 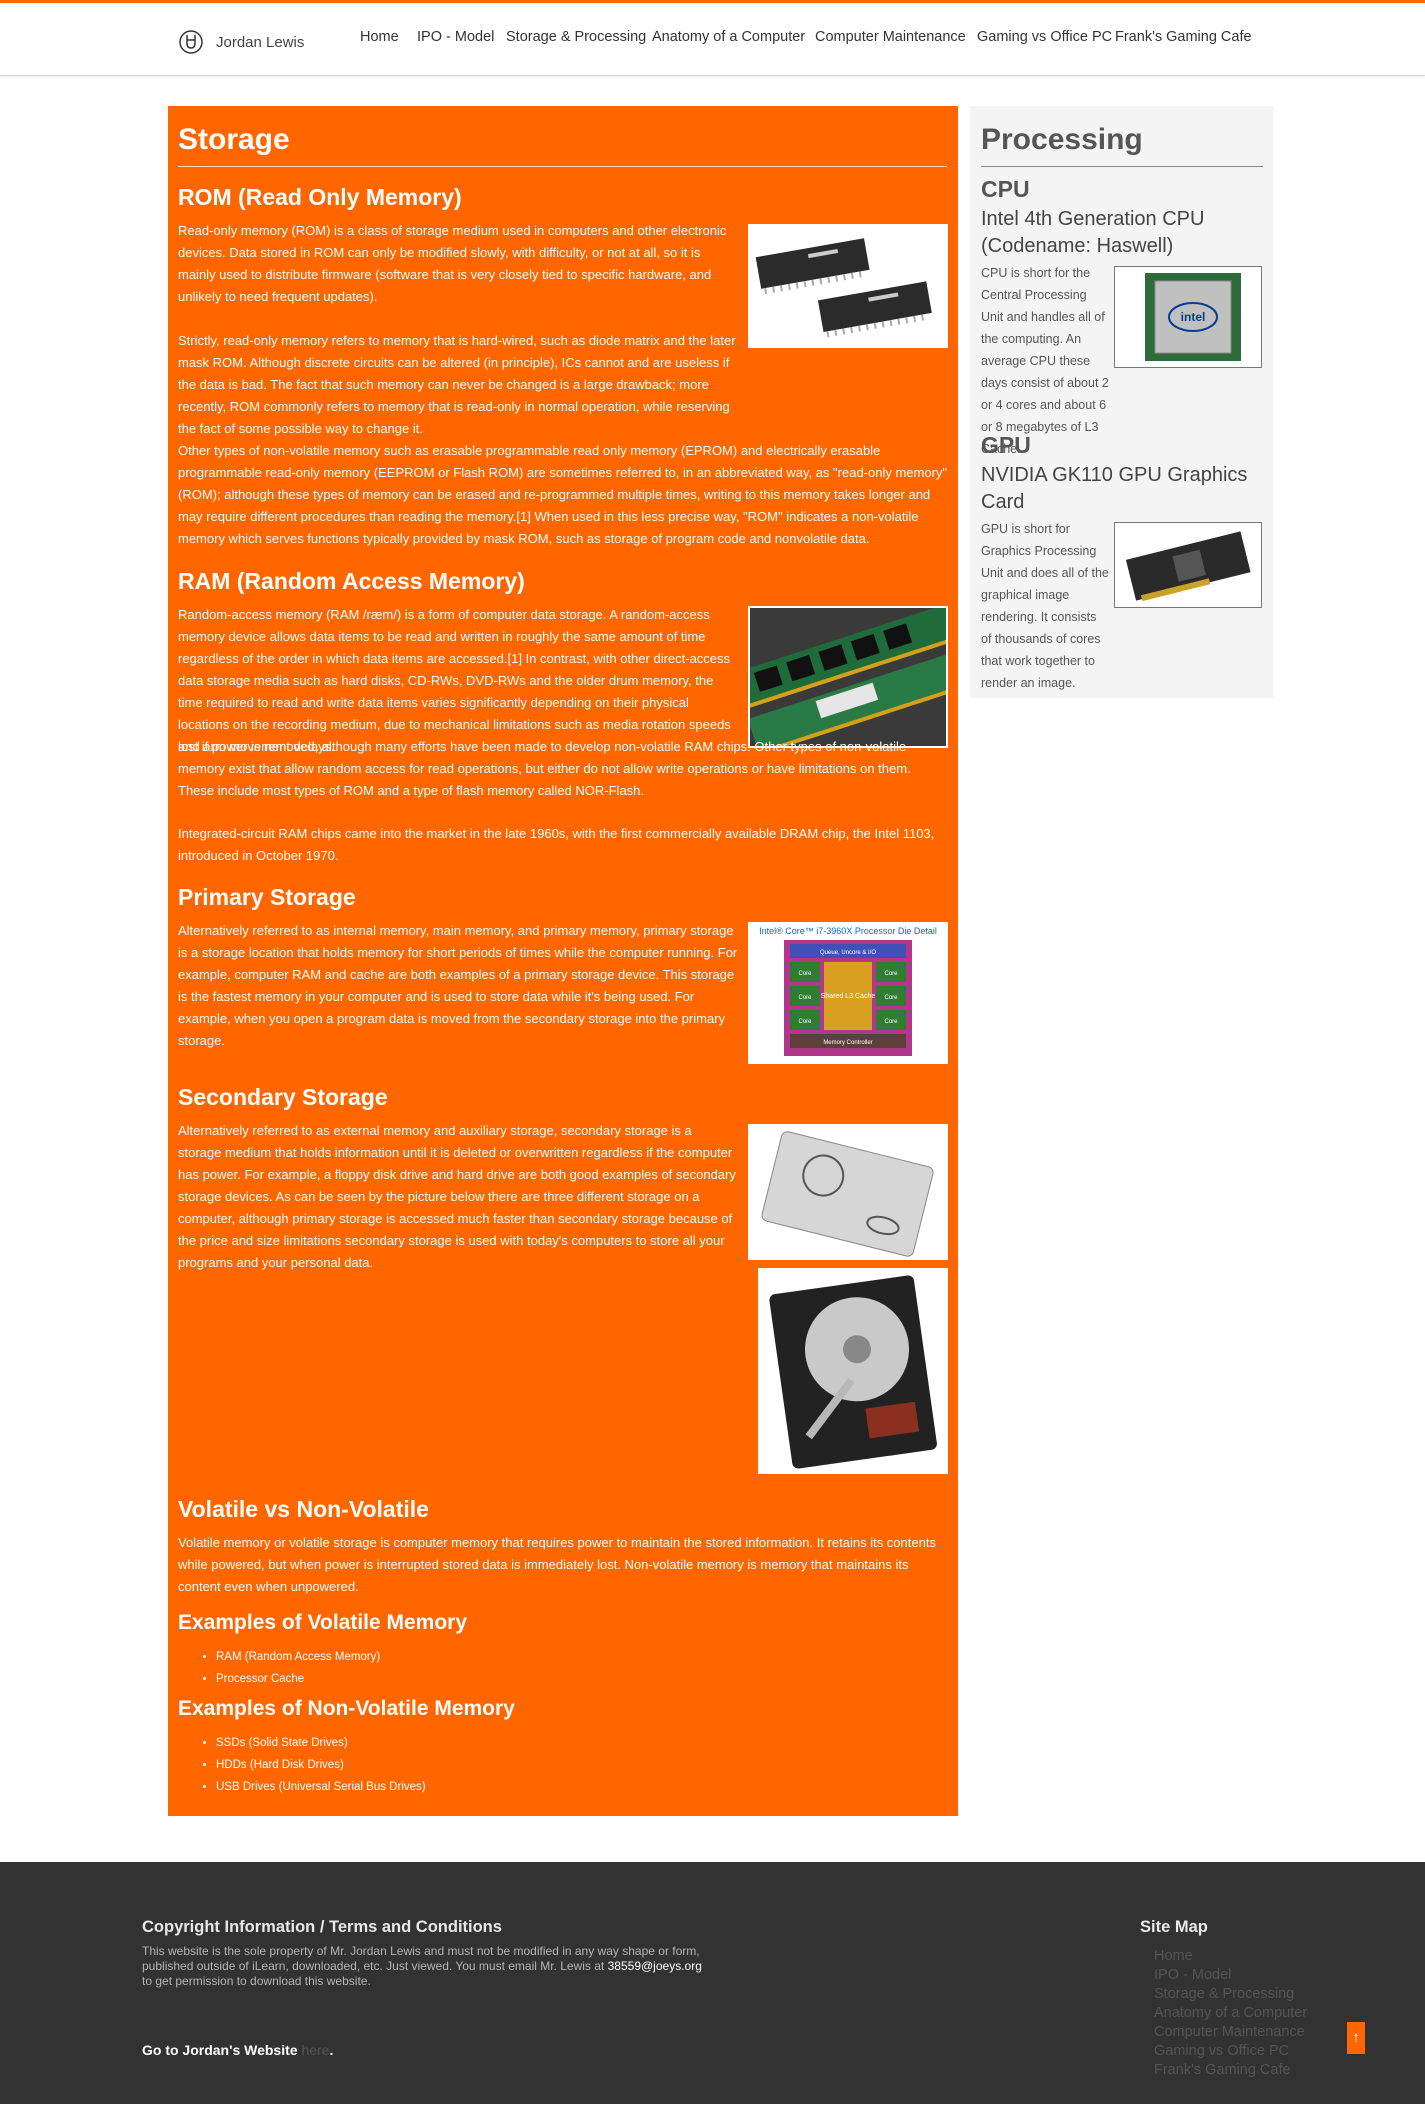 I want to click on brand-name: Jordan Lewis, so click(x=260, y=42).